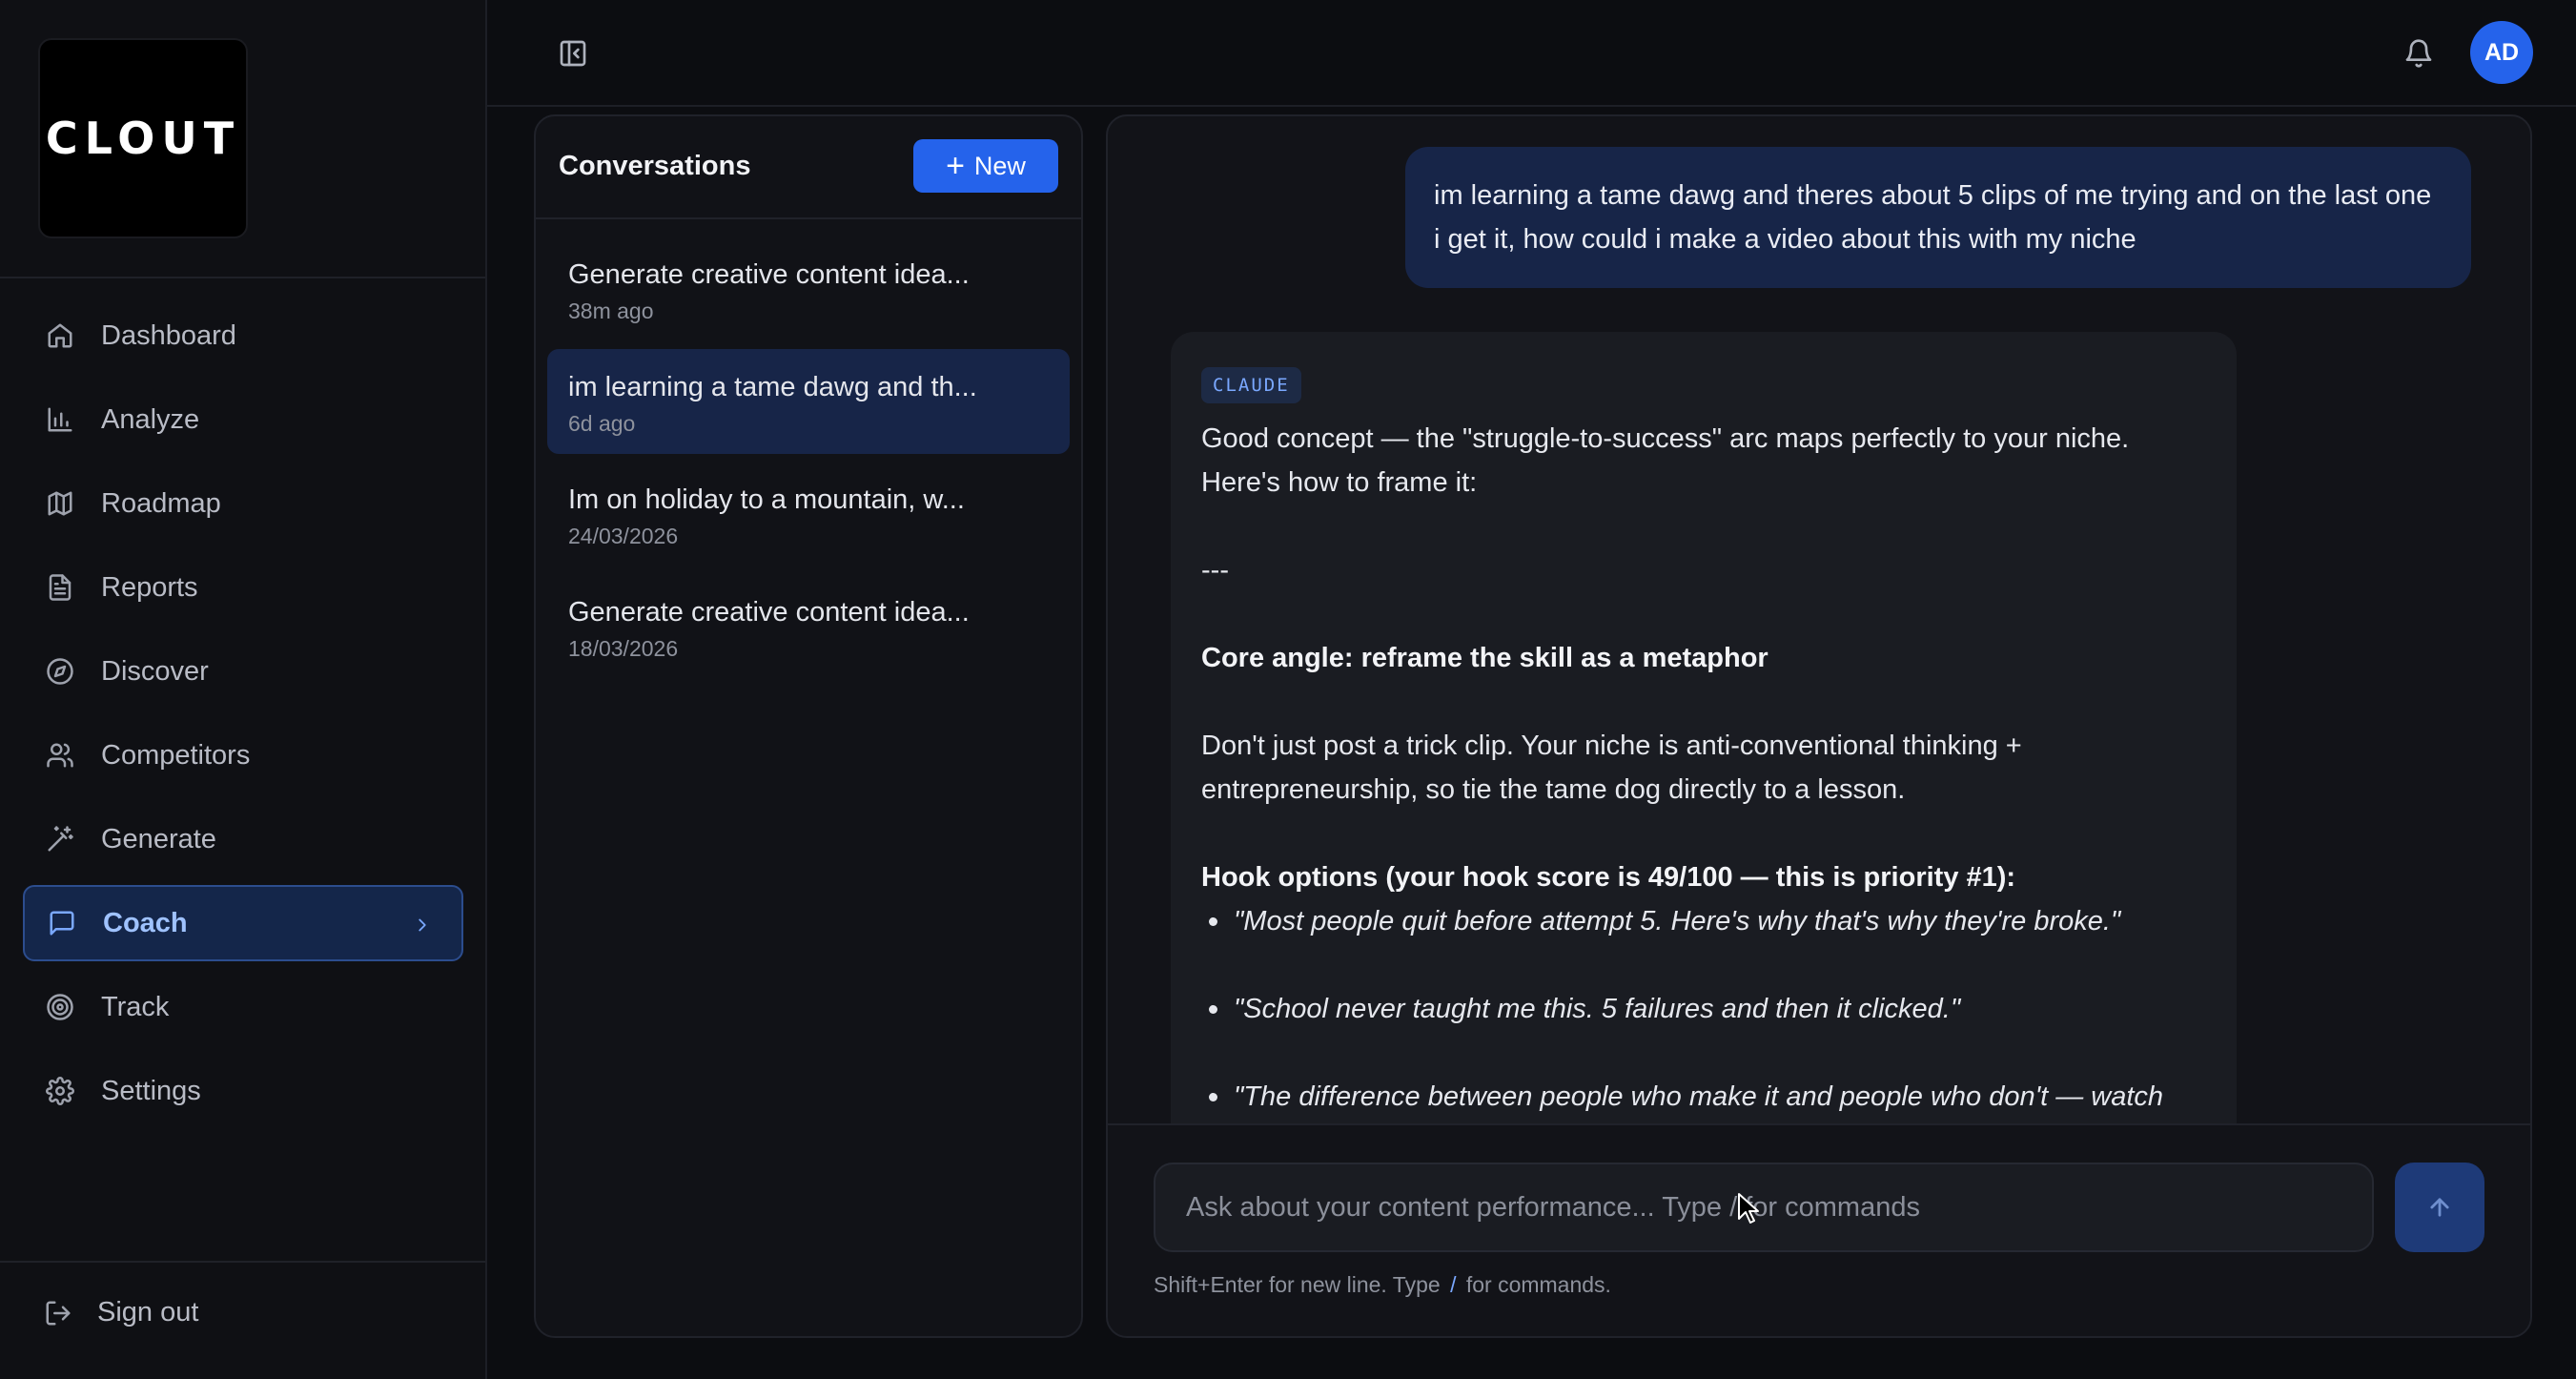  I want to click on sidebar-item-label: Reports, so click(150, 587).